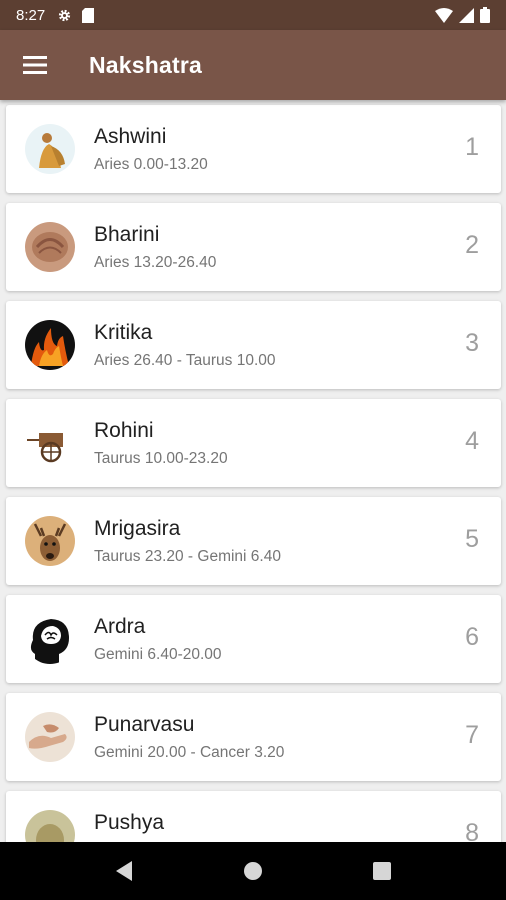 The image size is (506, 900). What do you see at coordinates (472, 637) in the screenshot?
I see `nakshatra-number: 6` at bounding box center [472, 637].